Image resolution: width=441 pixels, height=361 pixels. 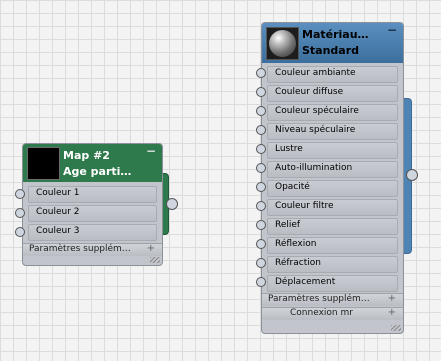 I want to click on material-input-row: Couleur ambiante, so click(x=332, y=74).